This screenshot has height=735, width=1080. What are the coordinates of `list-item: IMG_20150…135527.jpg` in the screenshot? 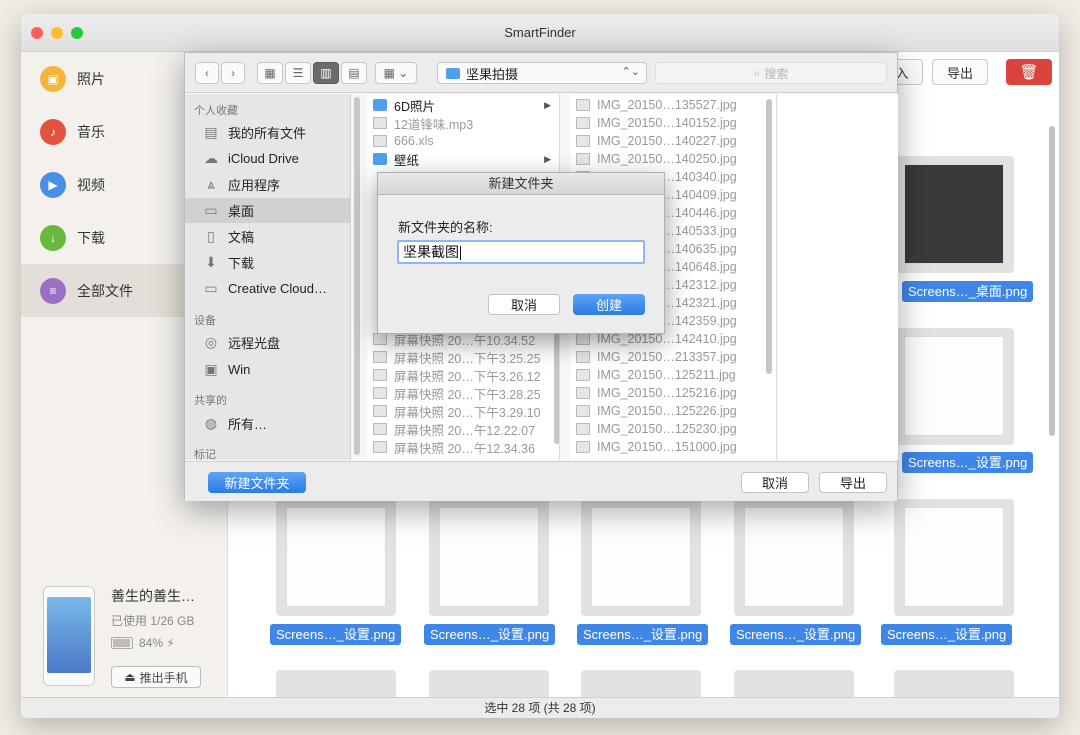 It's located at (653, 105).